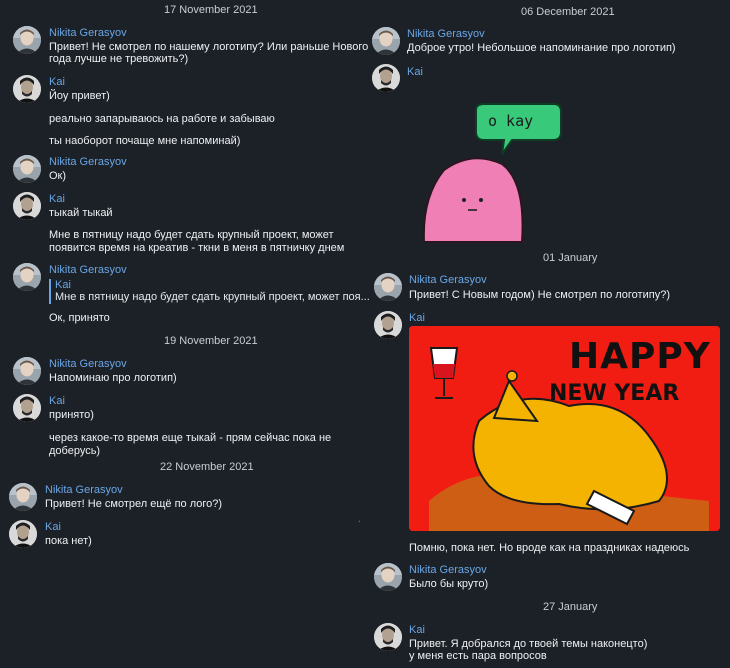  I want to click on message-text: Ок, принято, so click(79, 318).